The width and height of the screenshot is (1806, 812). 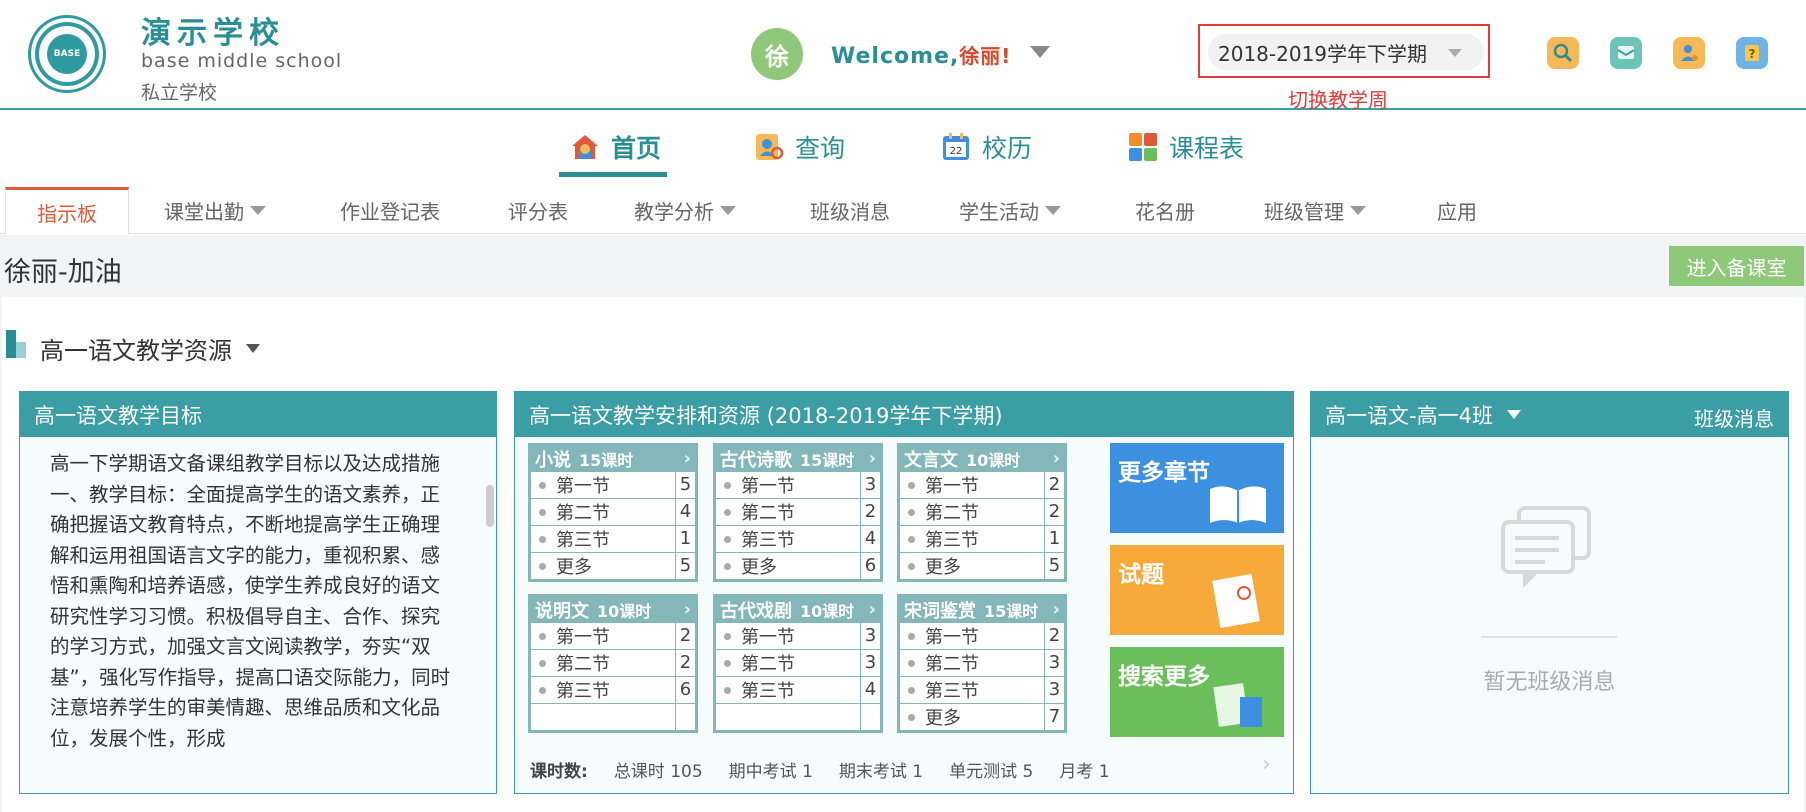 I want to click on tab-grading: 评分表, so click(x=538, y=210).